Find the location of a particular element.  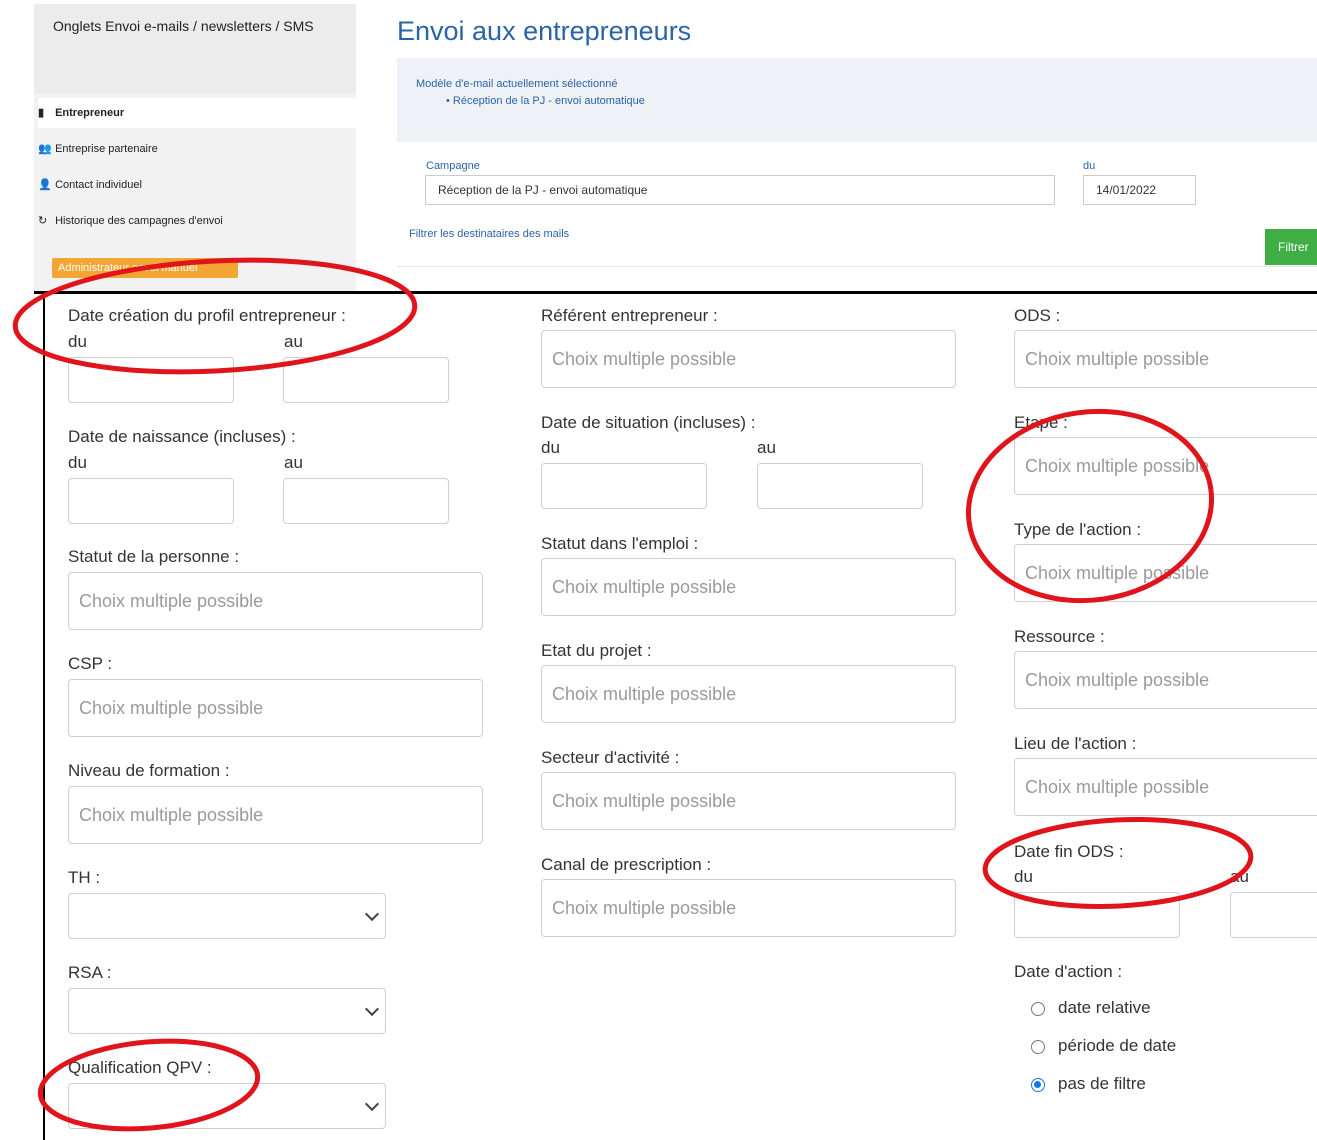

lieu-action-label: Lieu de l'action : is located at coordinates (1075, 743).